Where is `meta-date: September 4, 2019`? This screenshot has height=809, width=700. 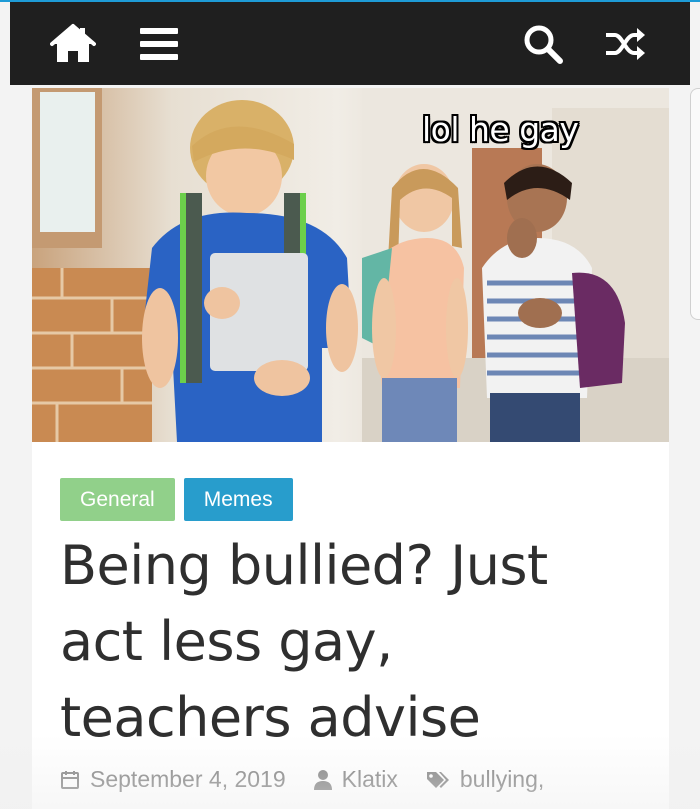
meta-date: September 4, 2019 is located at coordinates (173, 779).